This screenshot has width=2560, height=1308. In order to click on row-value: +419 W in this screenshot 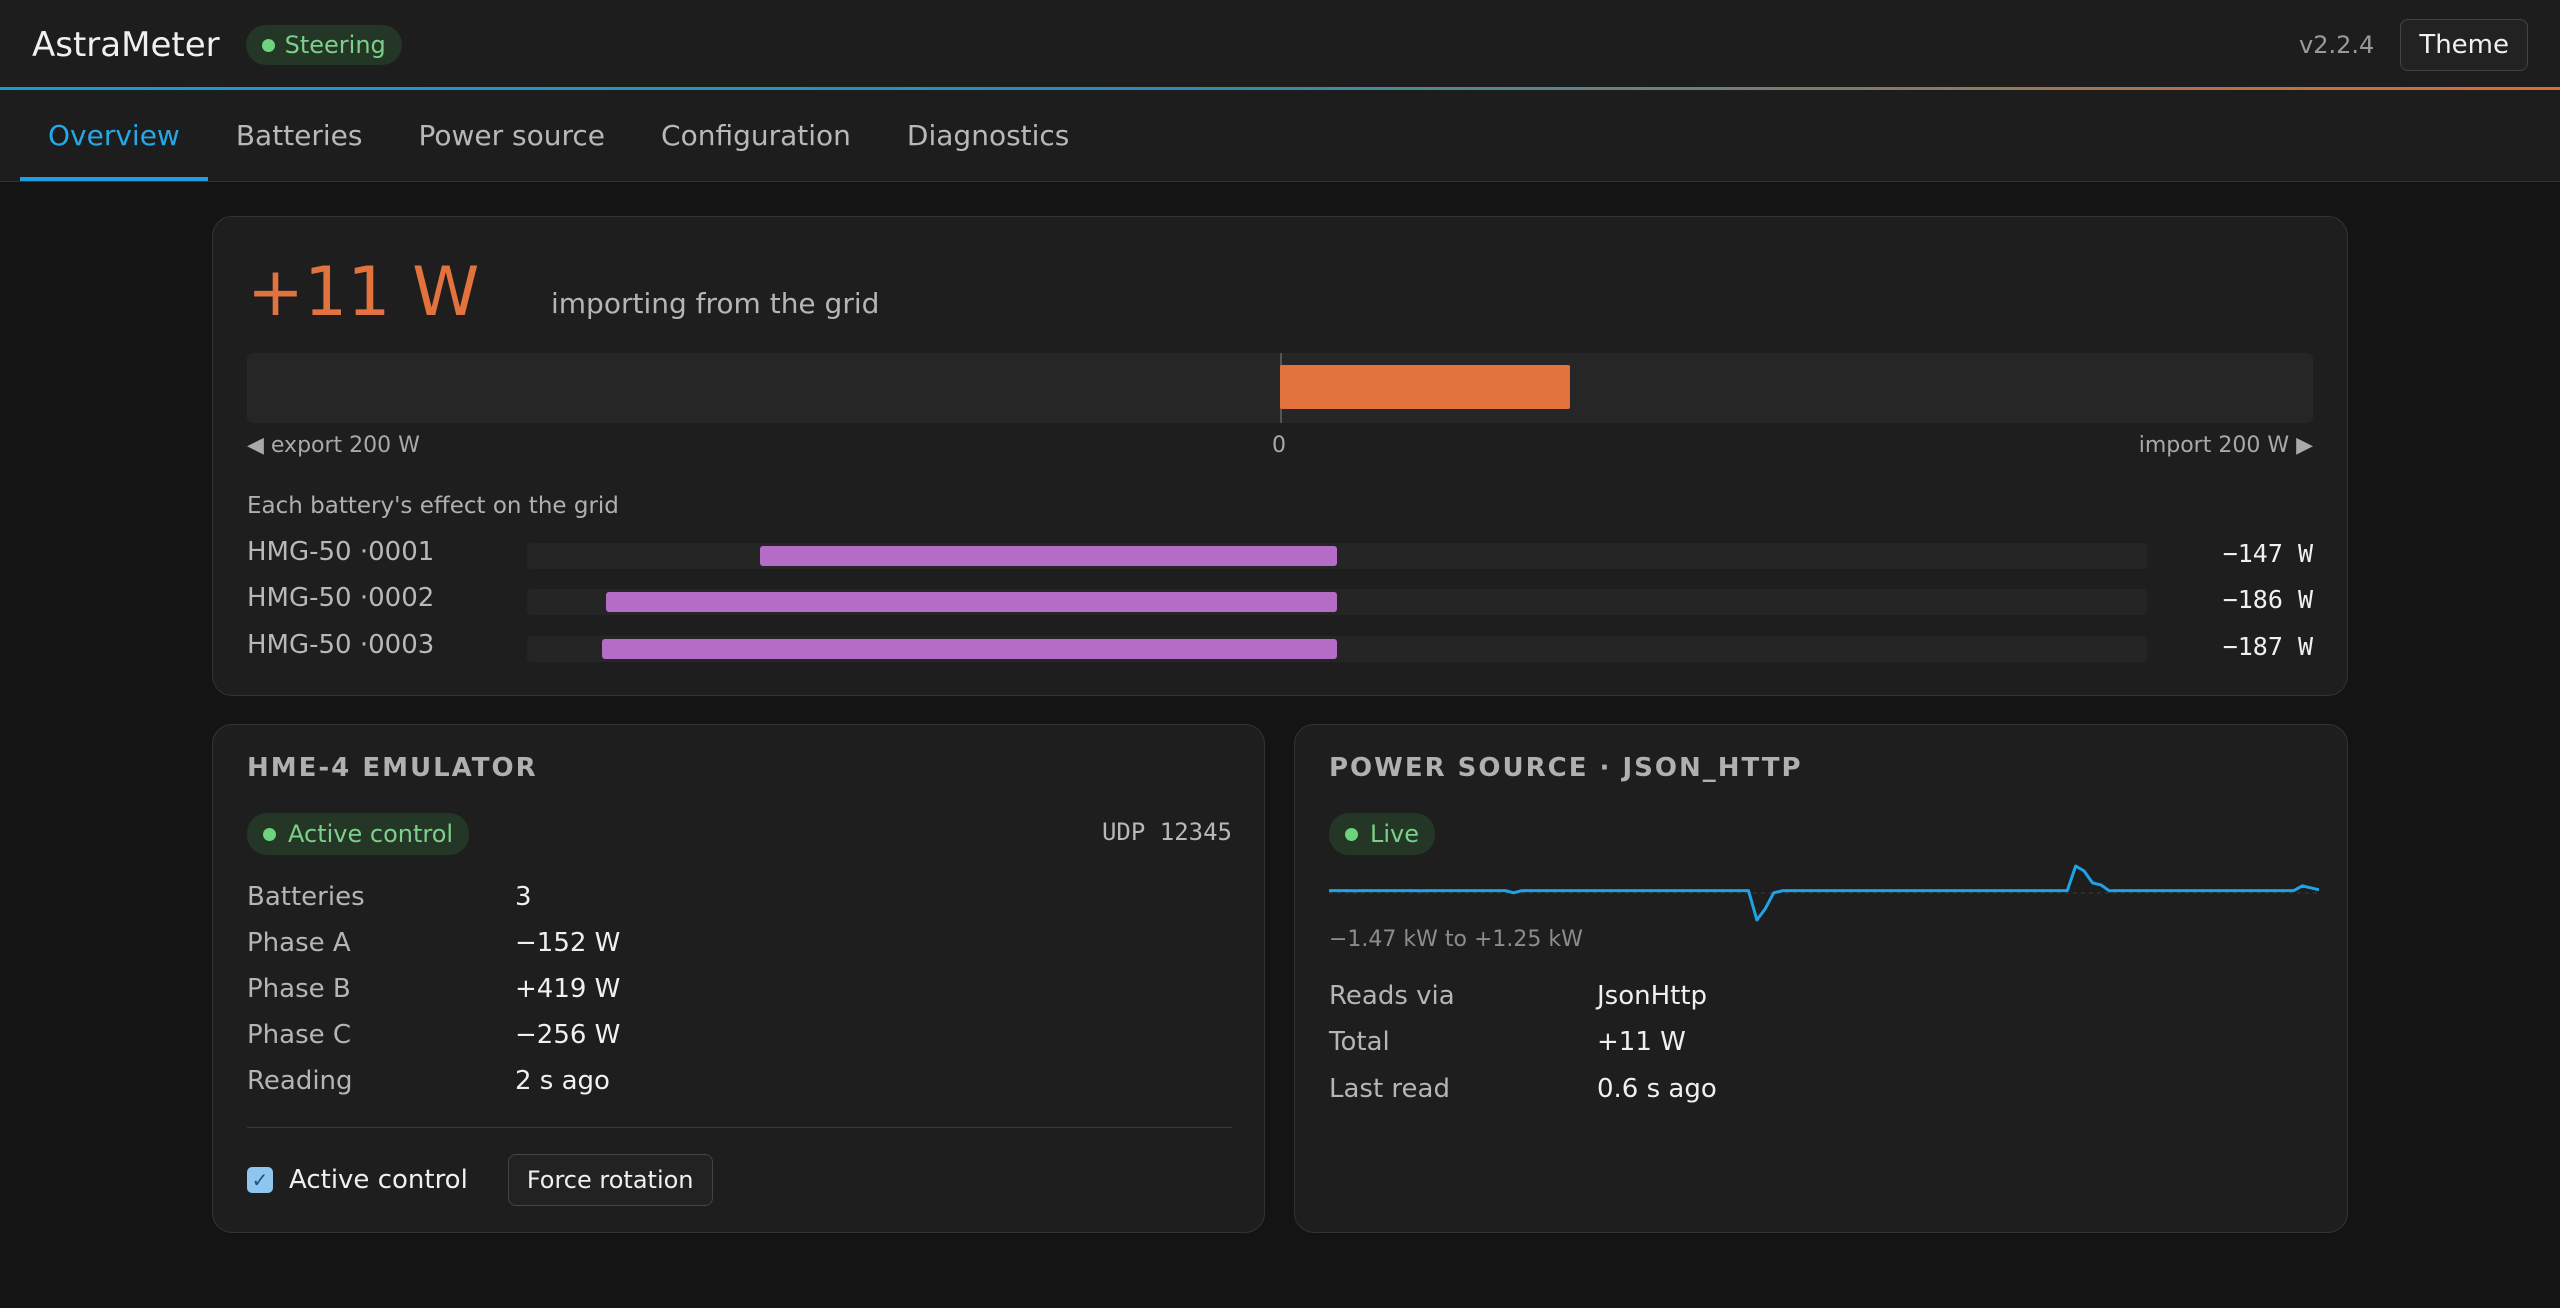, I will do `click(568, 989)`.